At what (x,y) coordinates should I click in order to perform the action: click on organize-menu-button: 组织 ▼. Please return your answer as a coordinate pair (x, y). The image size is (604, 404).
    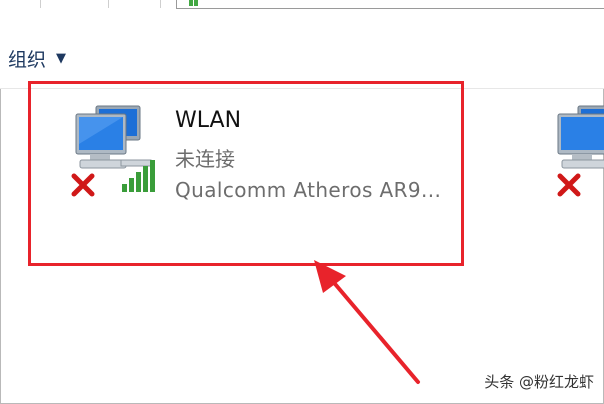
    Looking at the image, I should click on (37, 58).